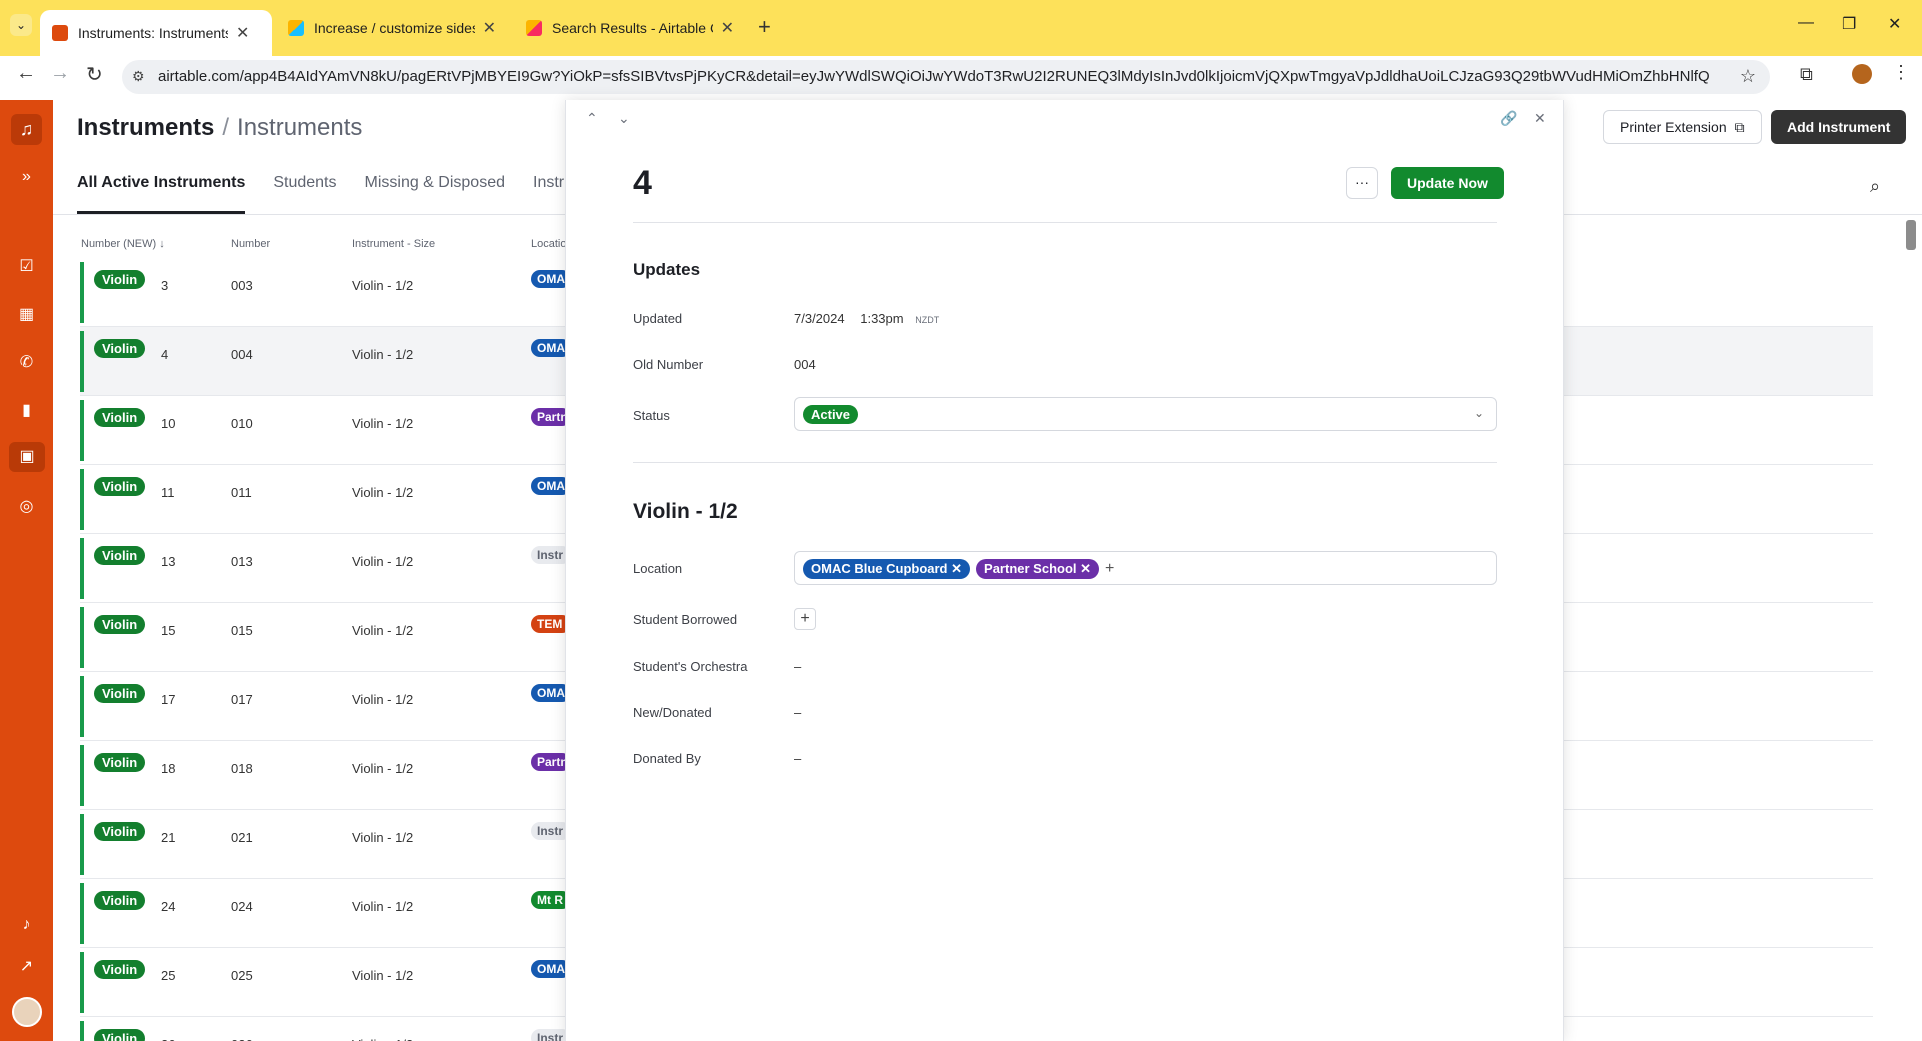  Describe the element at coordinates (156, 33) in the screenshot. I see `browser-tab-instruments: Instruments: Instruments - Airtable ✕` at that location.